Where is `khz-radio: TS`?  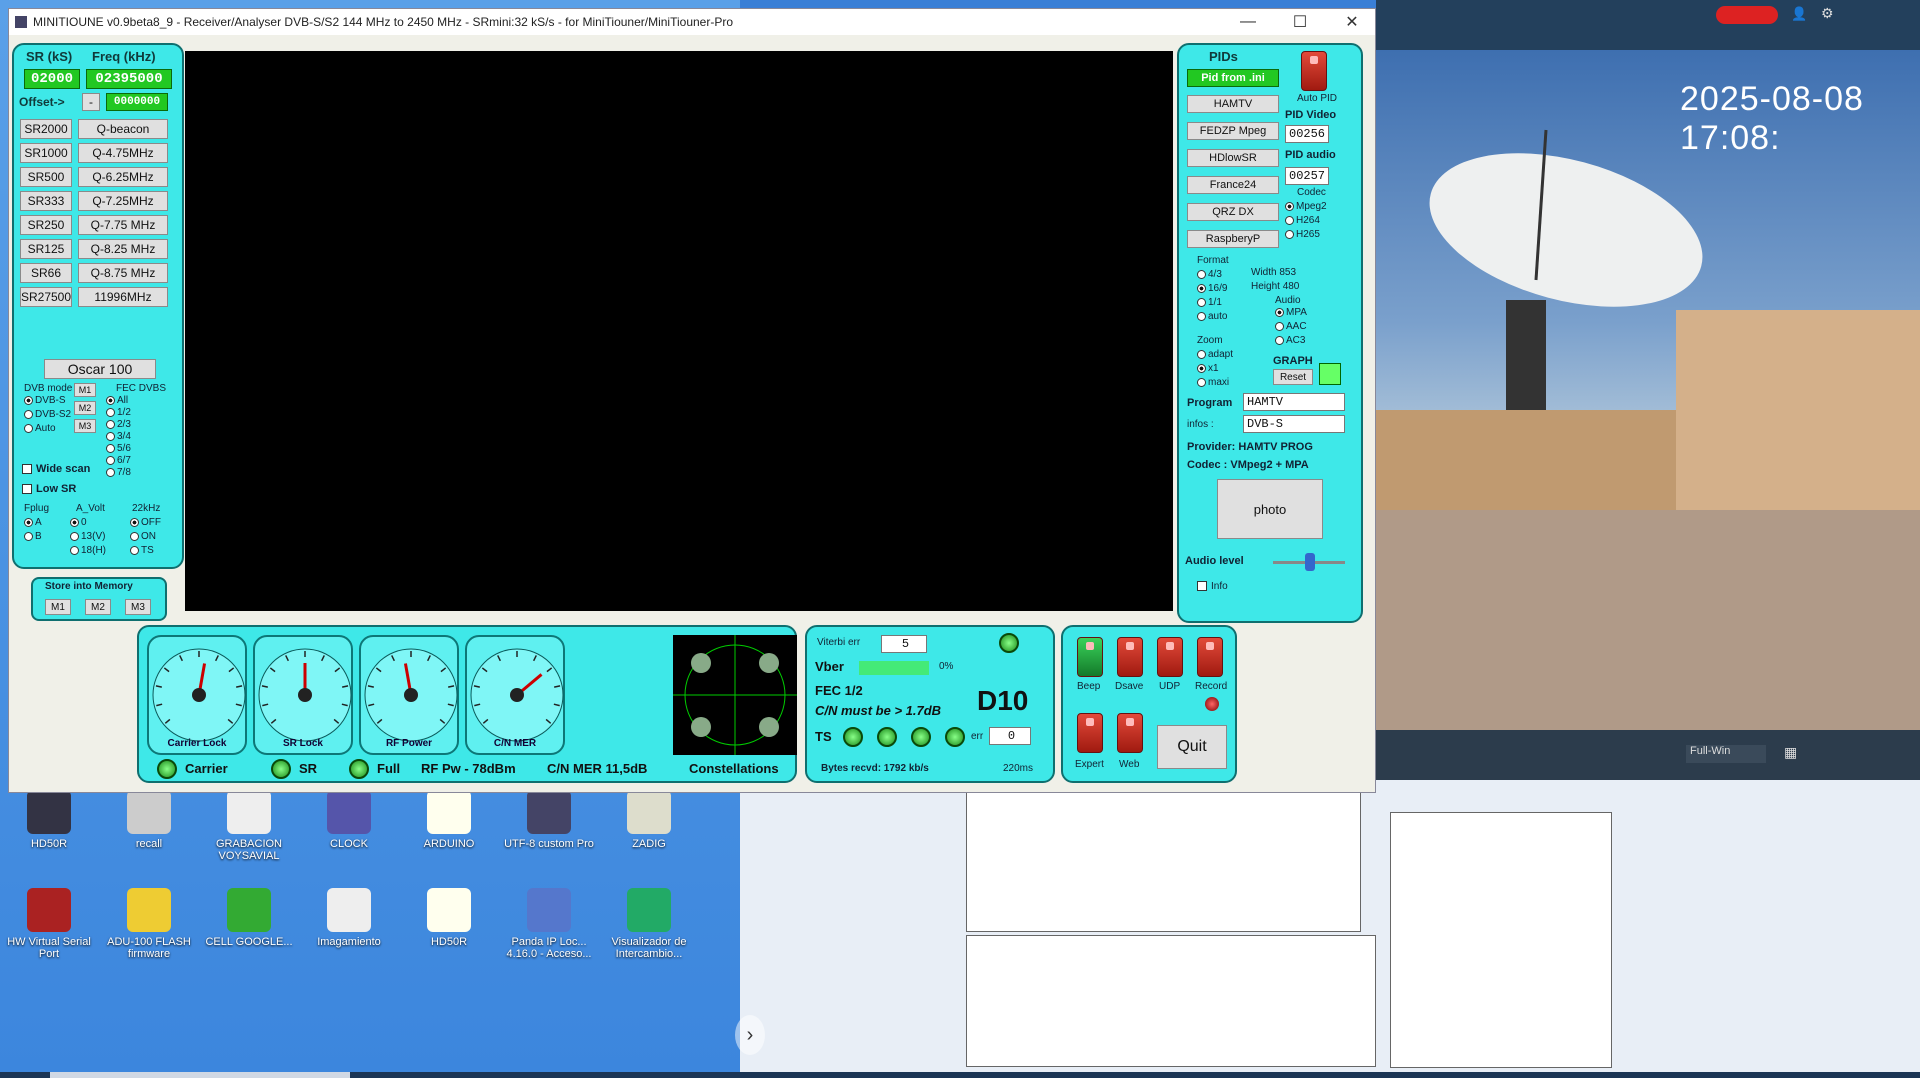 khz-radio: TS is located at coordinates (142, 550).